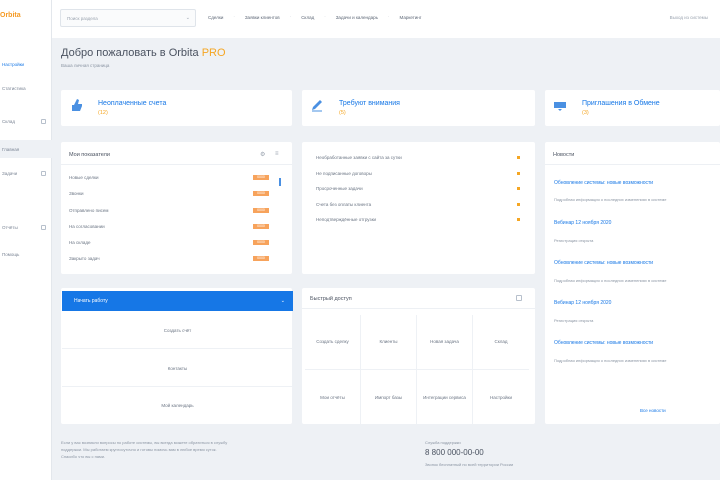 The image size is (720, 480). Describe the element at coordinates (331, 299) in the screenshot. I see `quick-access-title: Быстрый доступ` at that location.